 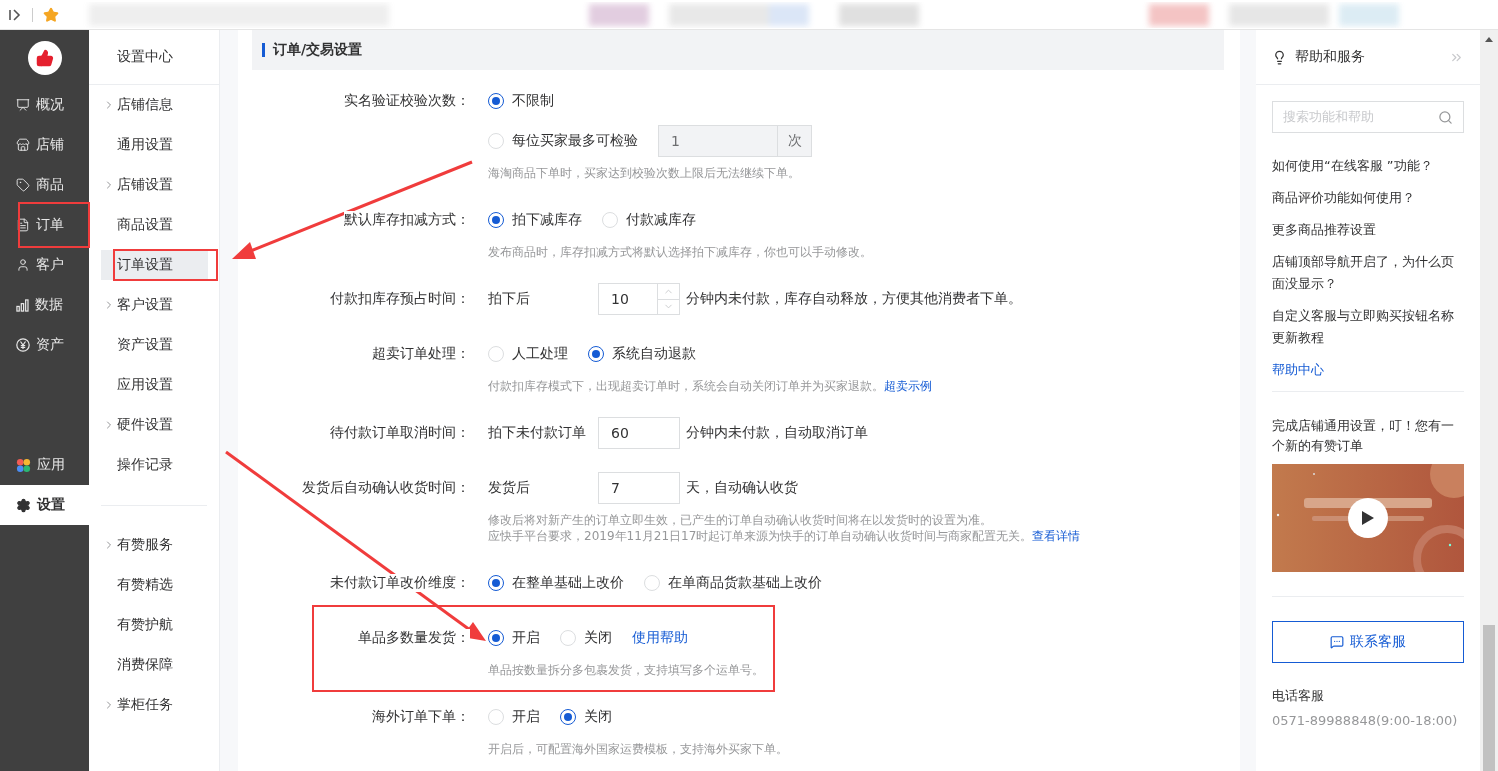 What do you see at coordinates (742, 487) in the screenshot?
I see `field-text: 天，自动确认收货` at bounding box center [742, 487].